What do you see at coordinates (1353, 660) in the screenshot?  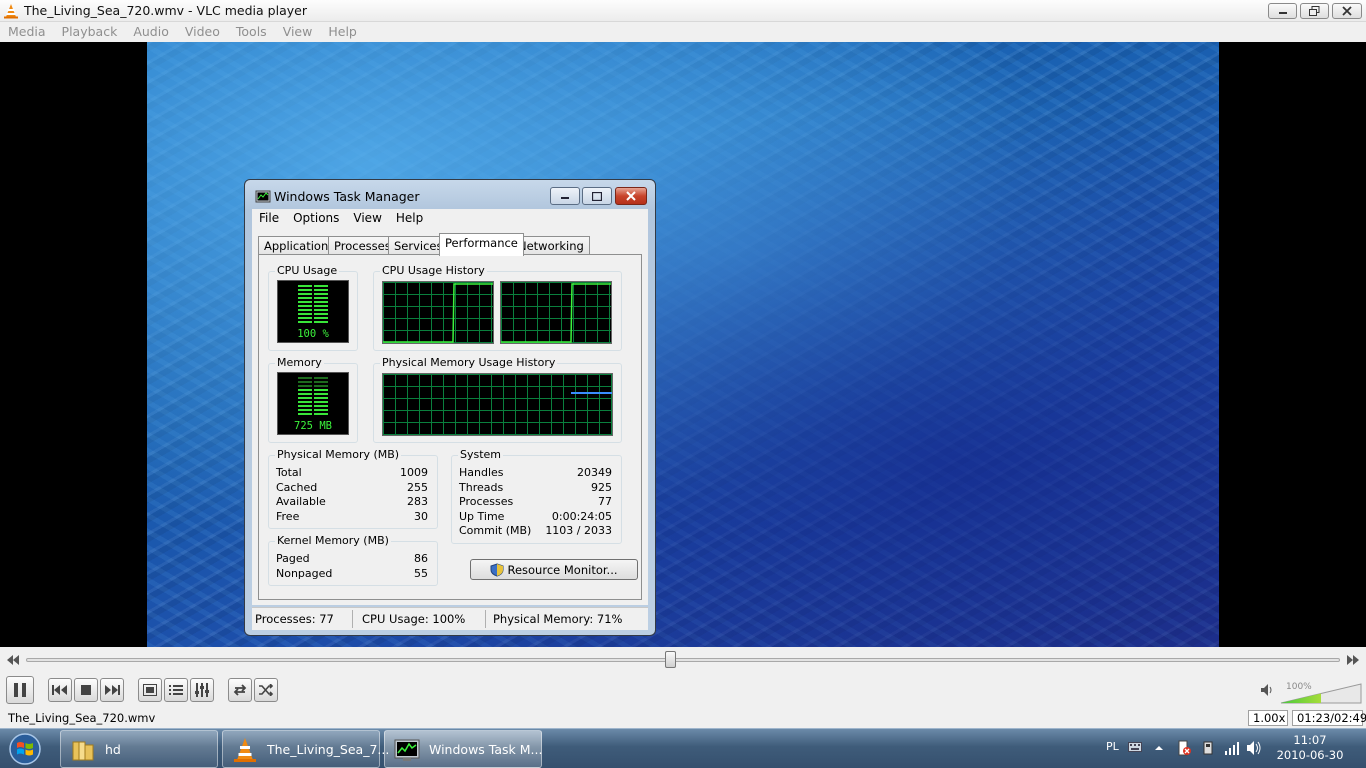 I see `seek-forward-icon` at bounding box center [1353, 660].